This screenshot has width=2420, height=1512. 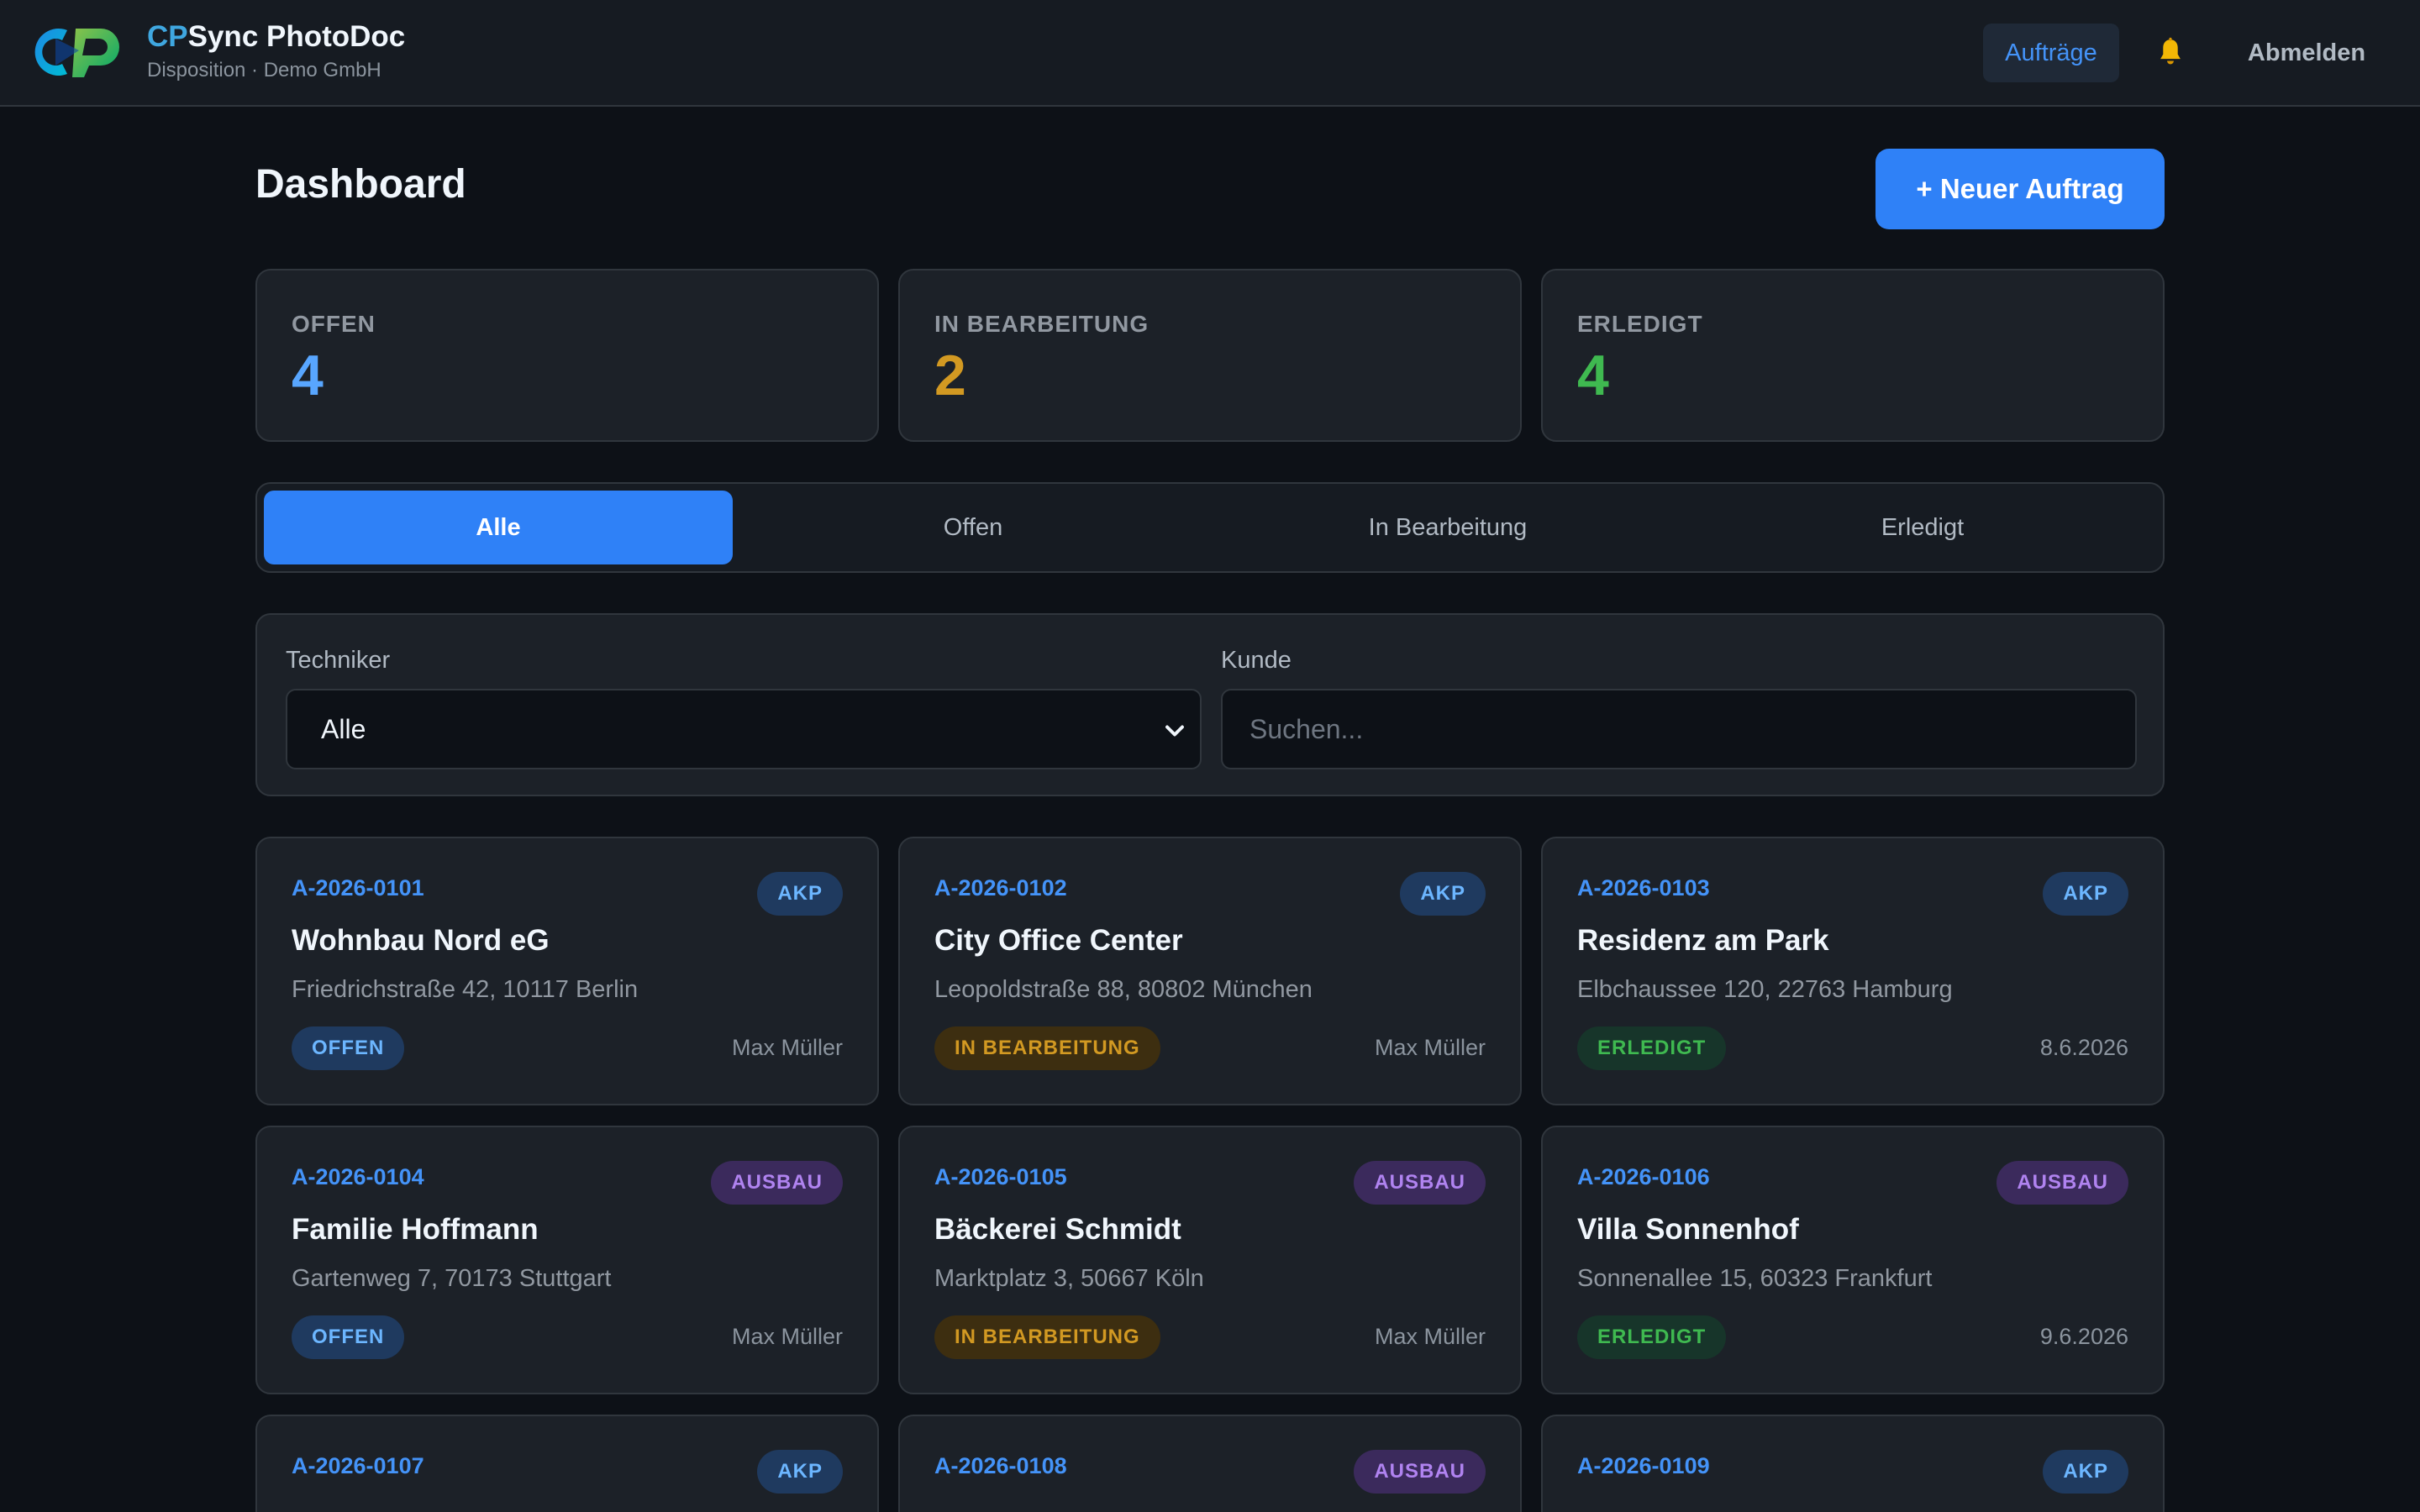 I want to click on stat-label: ERLEDIGT, so click(x=1640, y=324).